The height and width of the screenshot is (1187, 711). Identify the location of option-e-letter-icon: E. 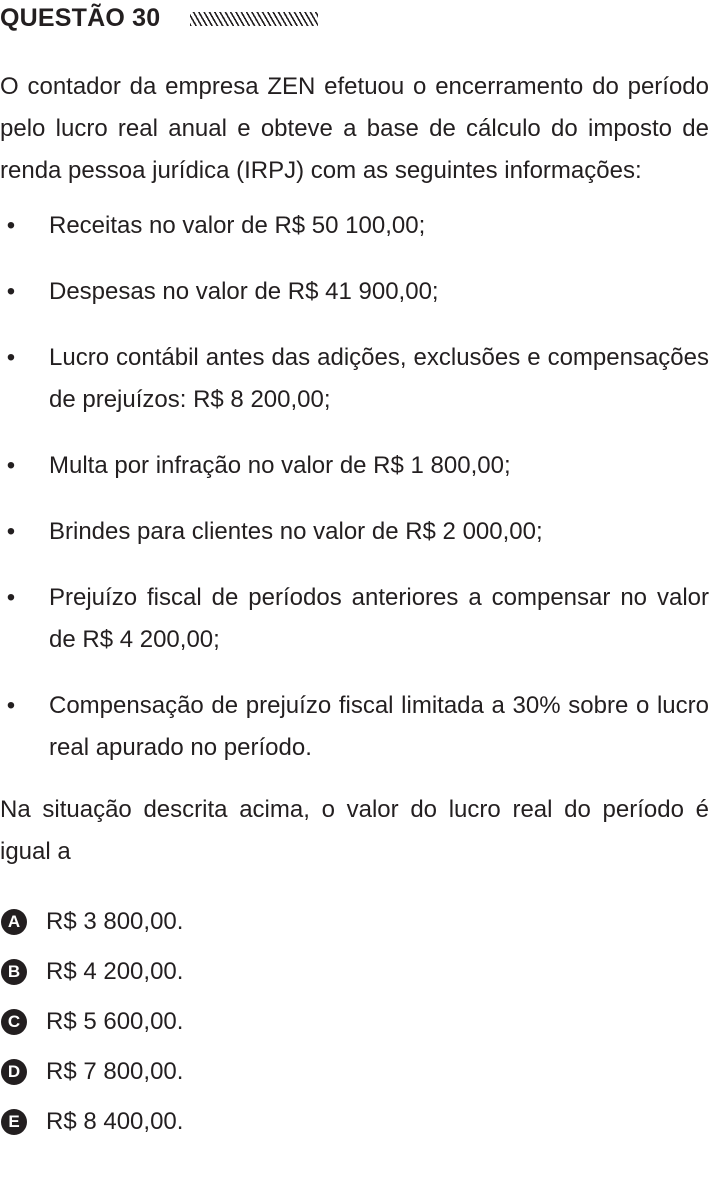
(14, 1122).